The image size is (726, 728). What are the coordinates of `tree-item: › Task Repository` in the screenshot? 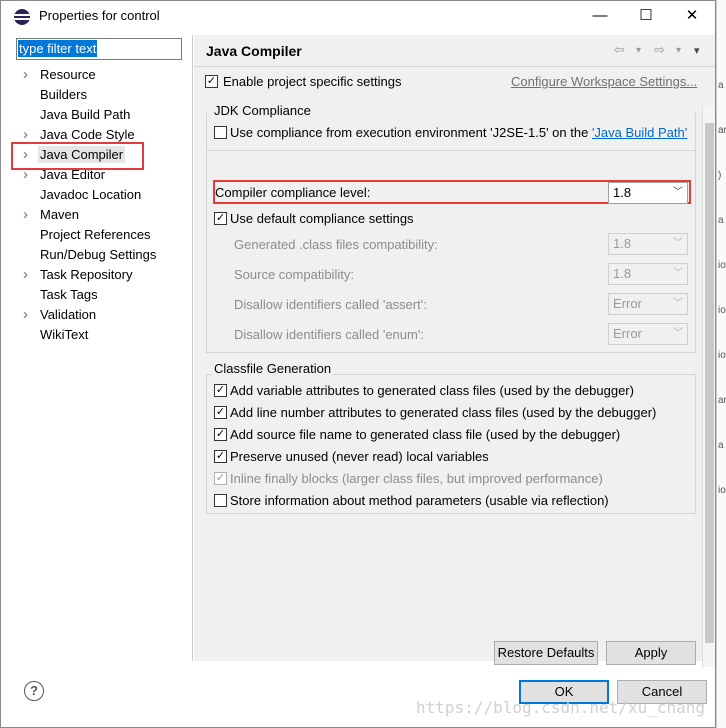 It's located at (101, 275).